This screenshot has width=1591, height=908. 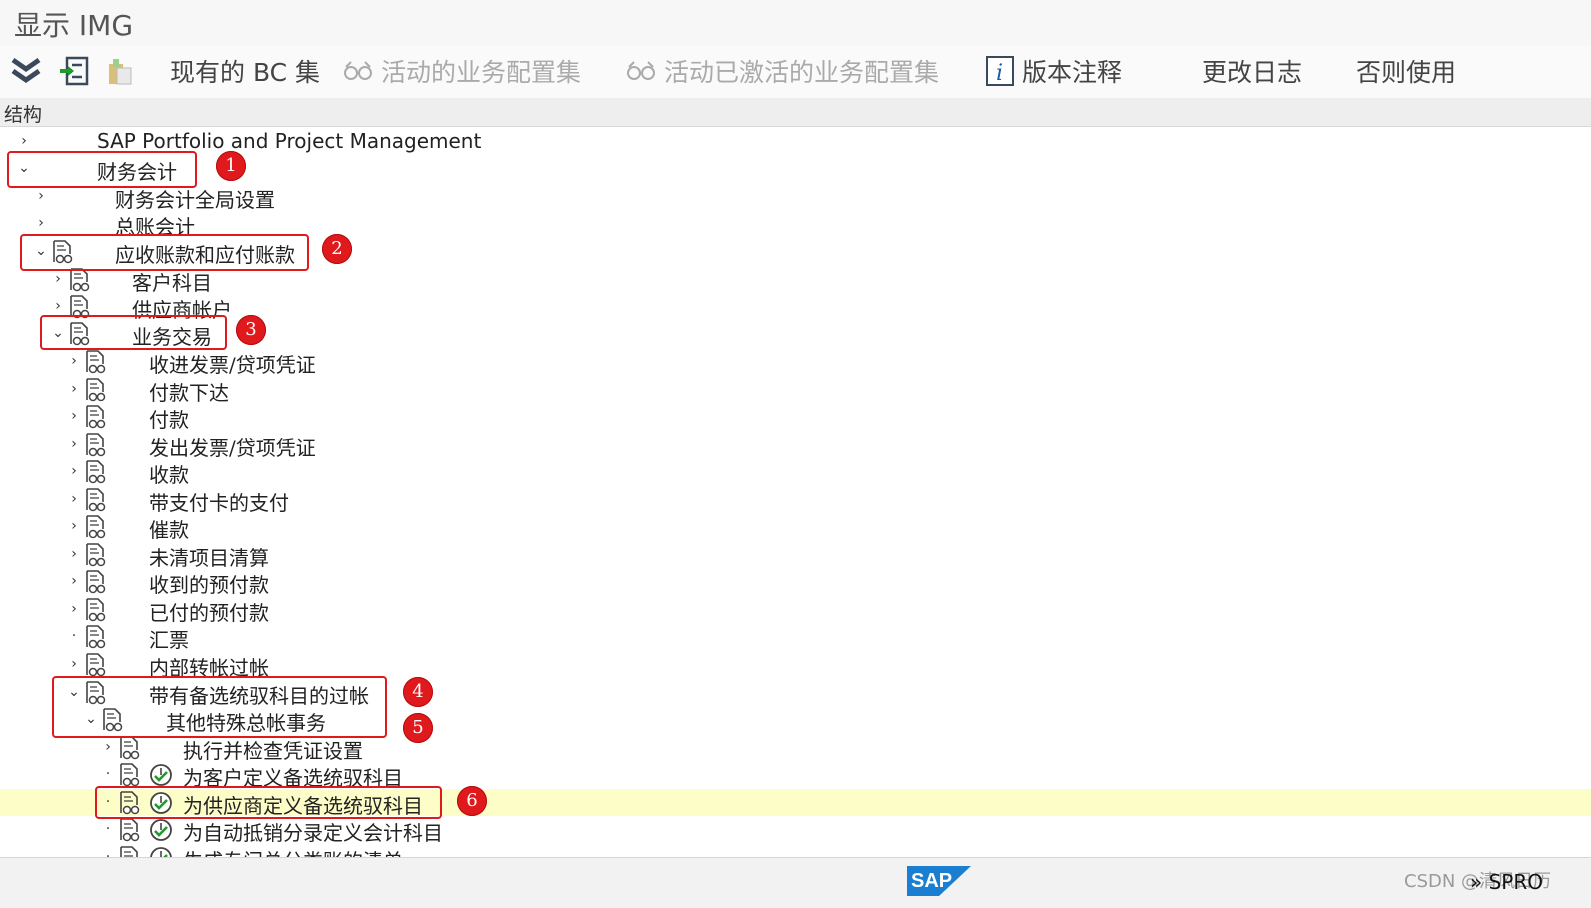 What do you see at coordinates (120, 71) in the screenshot?
I see `clipboard-icon` at bounding box center [120, 71].